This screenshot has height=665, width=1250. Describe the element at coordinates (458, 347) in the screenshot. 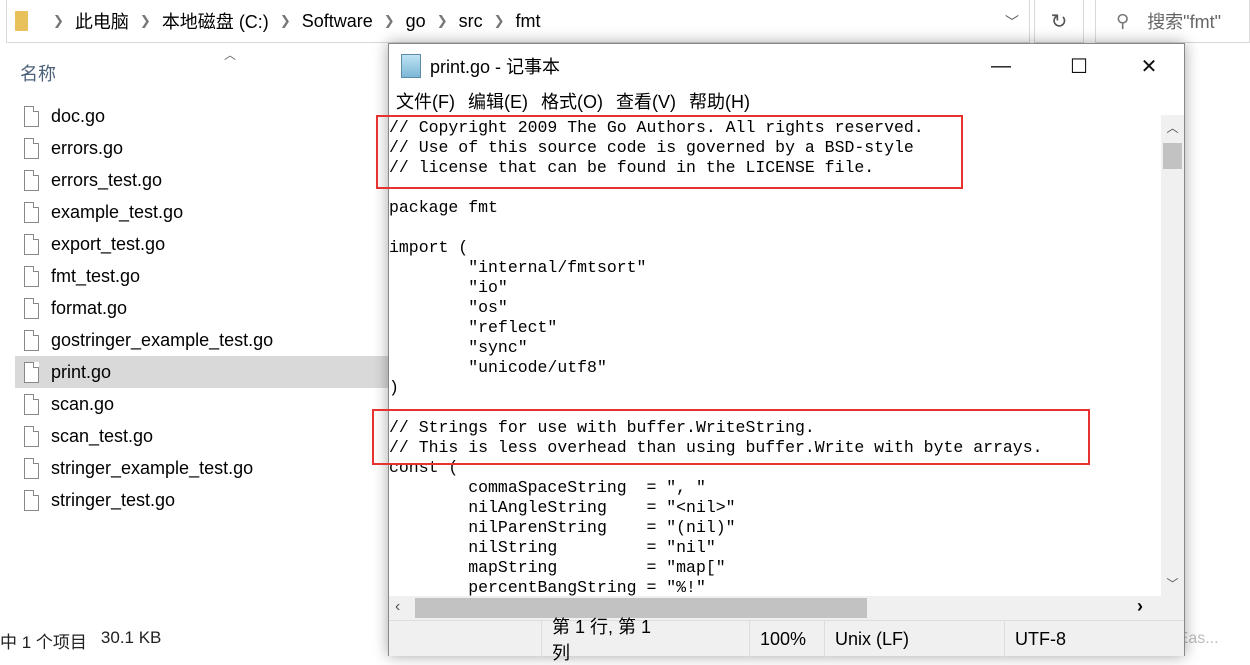

I see `text-line: "sync"` at that location.